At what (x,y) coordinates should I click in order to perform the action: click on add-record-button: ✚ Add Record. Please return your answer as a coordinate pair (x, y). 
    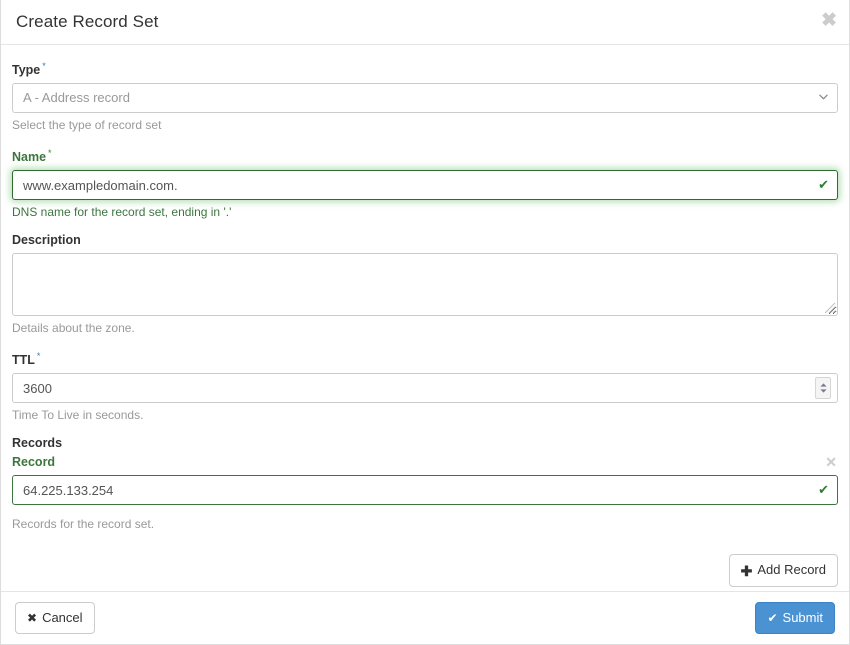
    Looking at the image, I should click on (783, 571).